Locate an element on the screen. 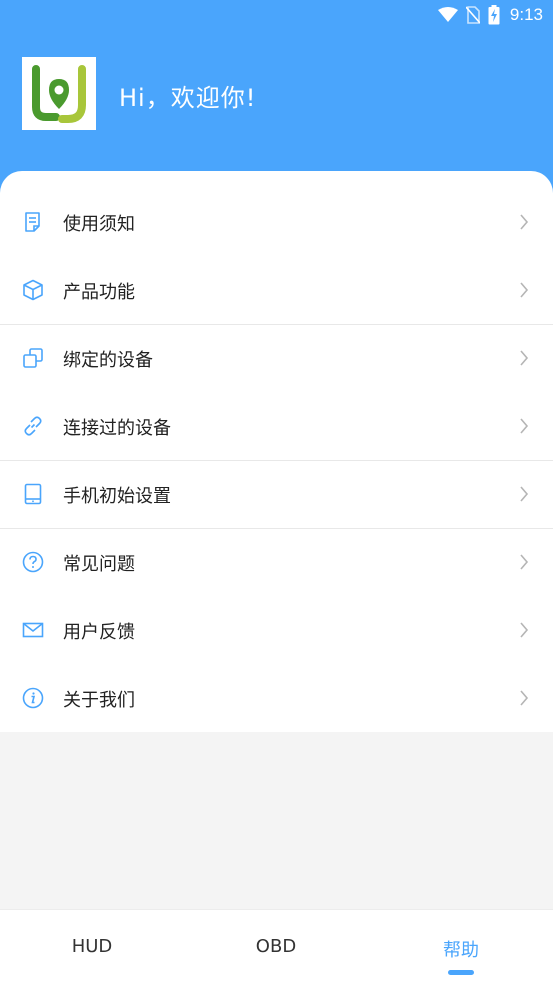 The width and height of the screenshot is (553, 983). status-time: 9:13 is located at coordinates (526, 14).